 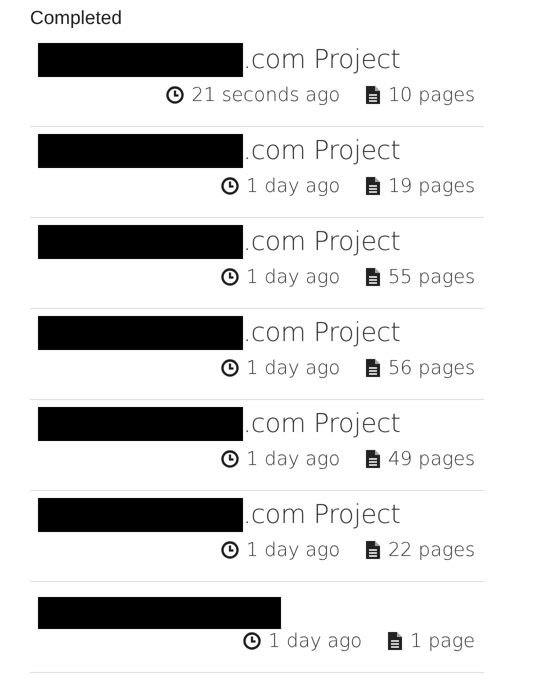 I want to click on page-count: 1 page, so click(x=442, y=641).